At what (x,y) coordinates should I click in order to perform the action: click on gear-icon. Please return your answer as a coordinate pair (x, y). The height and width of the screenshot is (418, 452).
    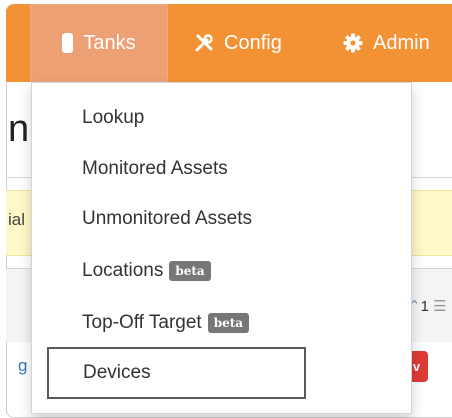
    Looking at the image, I should click on (353, 43).